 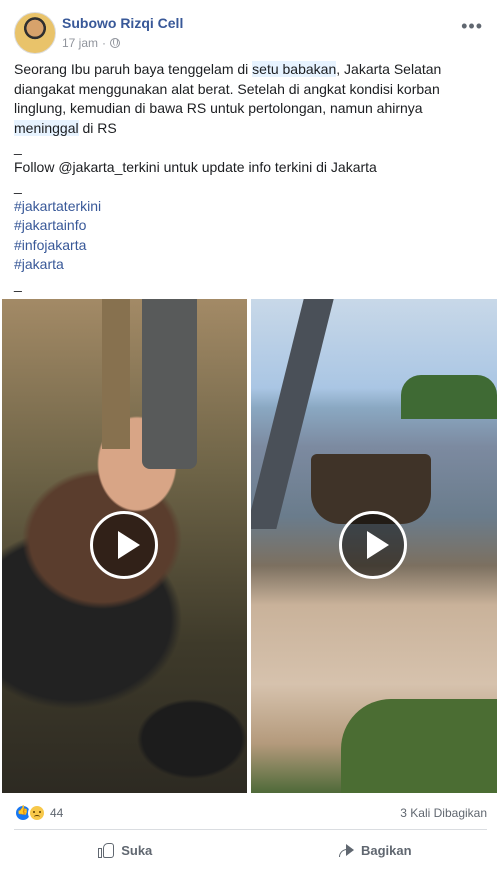 What do you see at coordinates (443, 813) in the screenshot?
I see `share-count: 3 Kali Dibagikan` at bounding box center [443, 813].